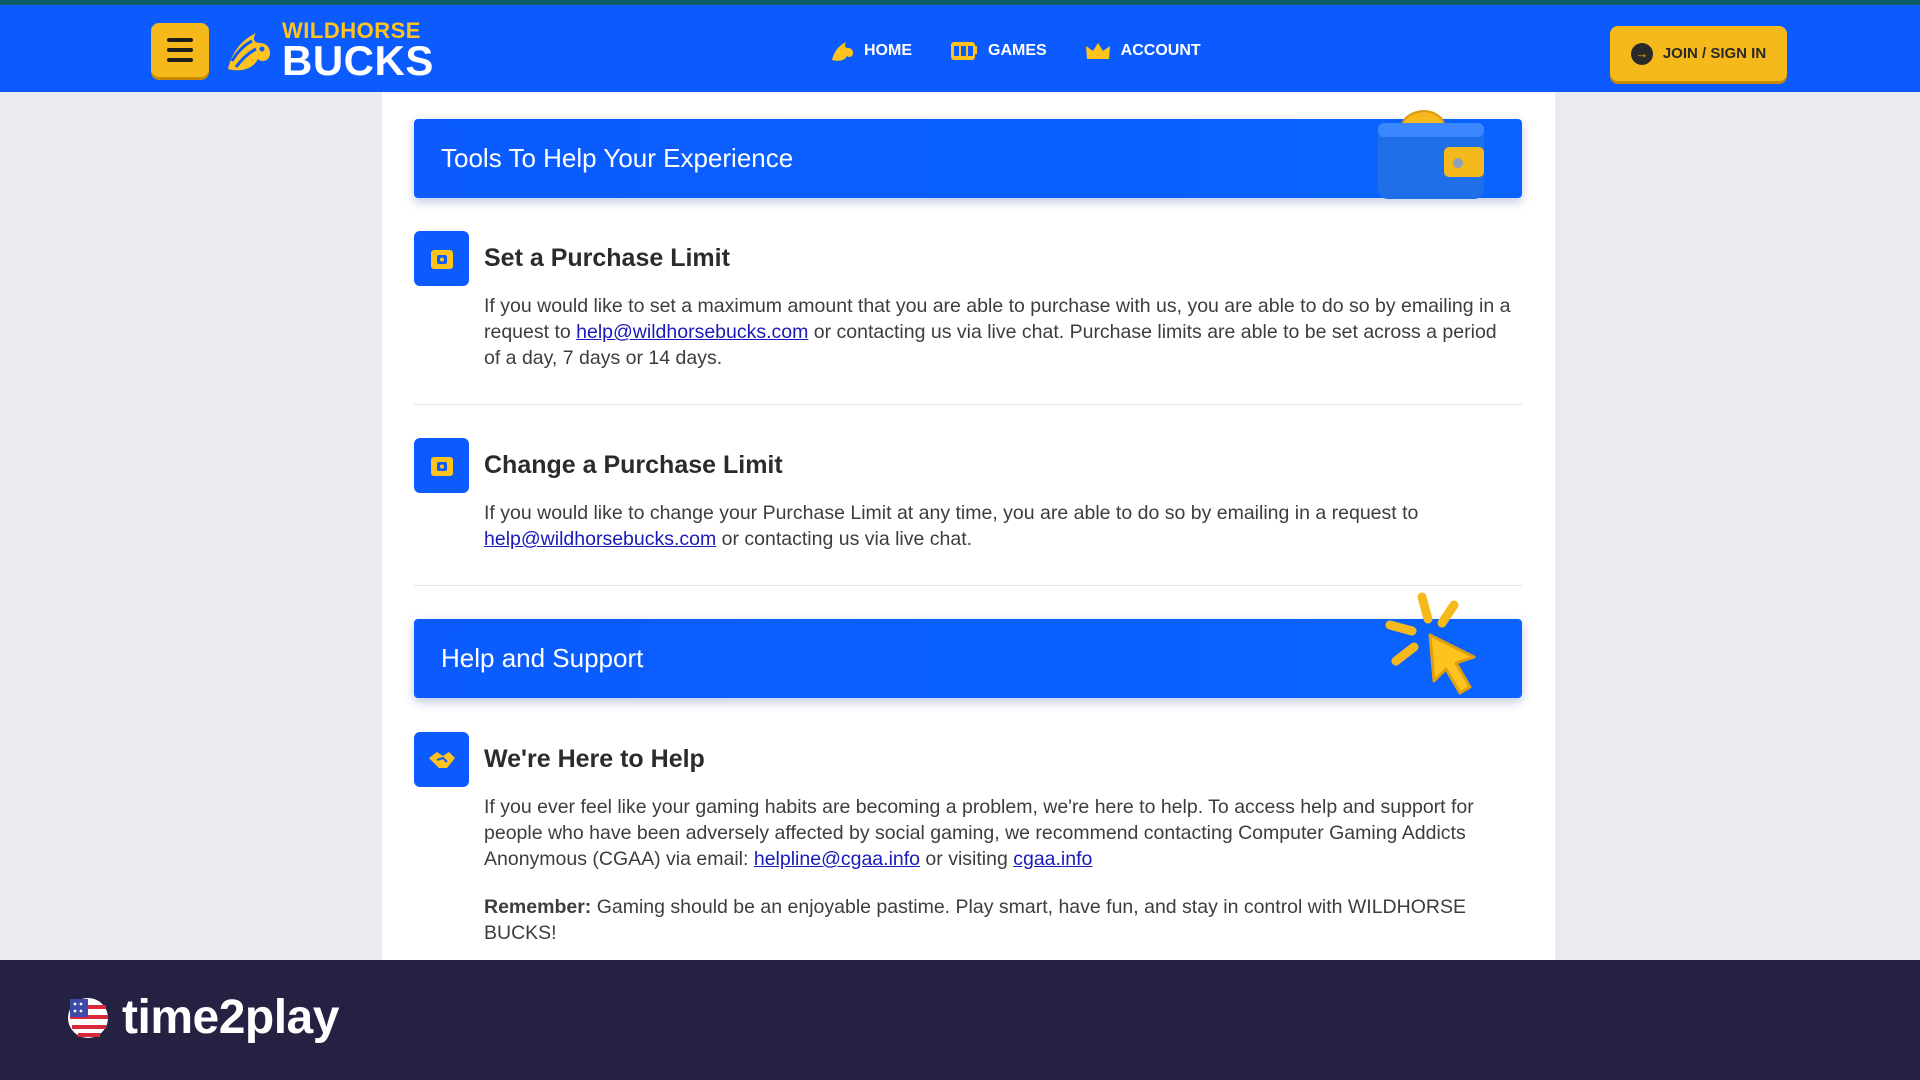  Describe the element at coordinates (1714, 53) in the screenshot. I see `join-label: JOIN / SIGN IN` at that location.